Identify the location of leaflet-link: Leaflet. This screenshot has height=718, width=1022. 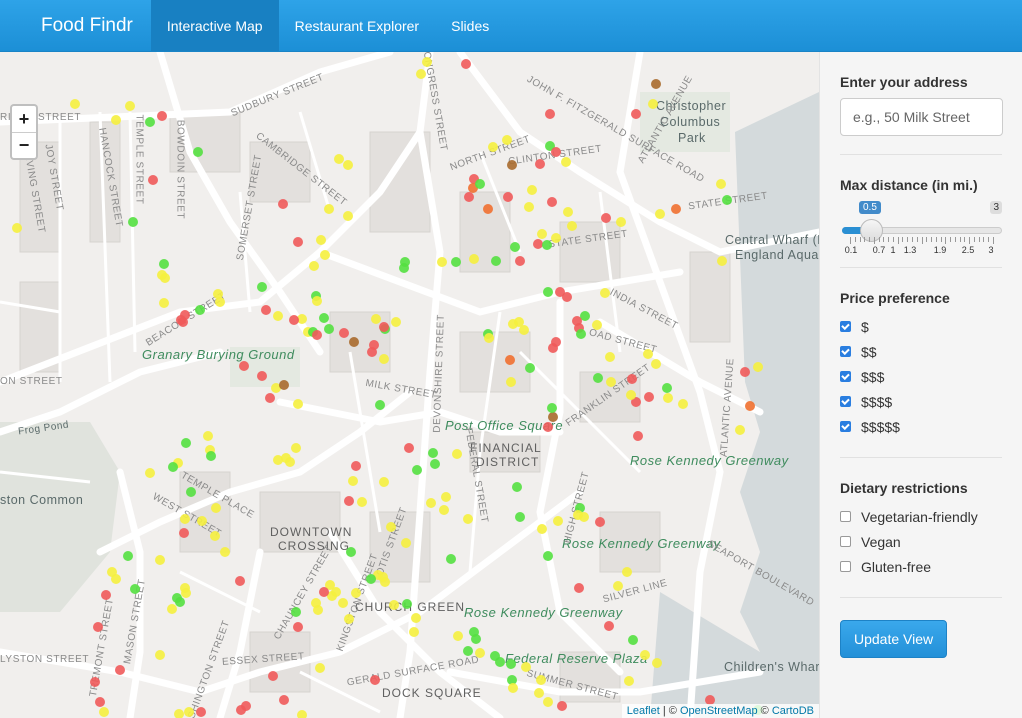
(643, 711).